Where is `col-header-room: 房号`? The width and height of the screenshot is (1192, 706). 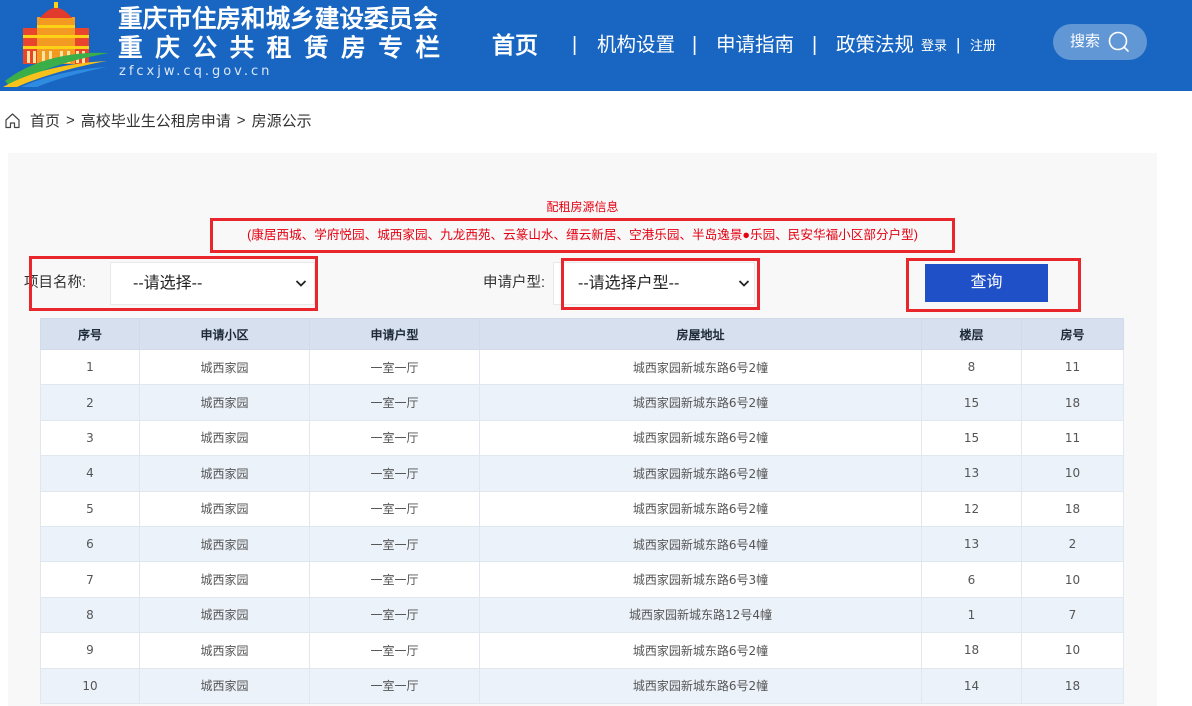
col-header-room: 房号 is located at coordinates (1072, 334).